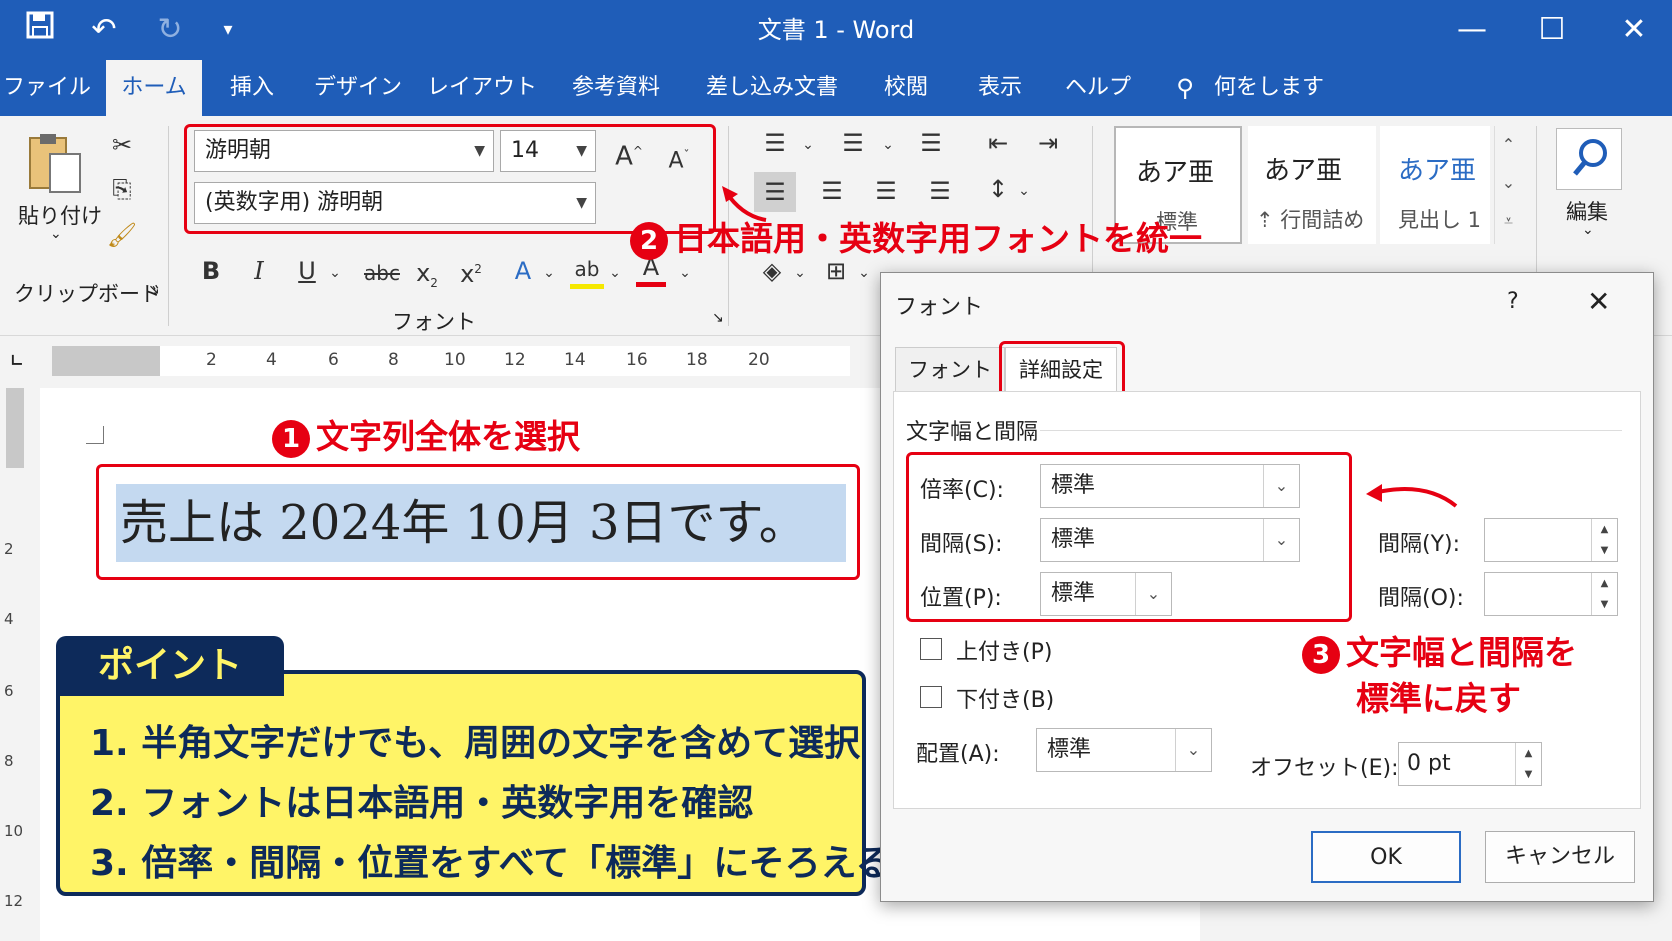  I want to click on align-select: 標準 ⌄, so click(1124, 750).